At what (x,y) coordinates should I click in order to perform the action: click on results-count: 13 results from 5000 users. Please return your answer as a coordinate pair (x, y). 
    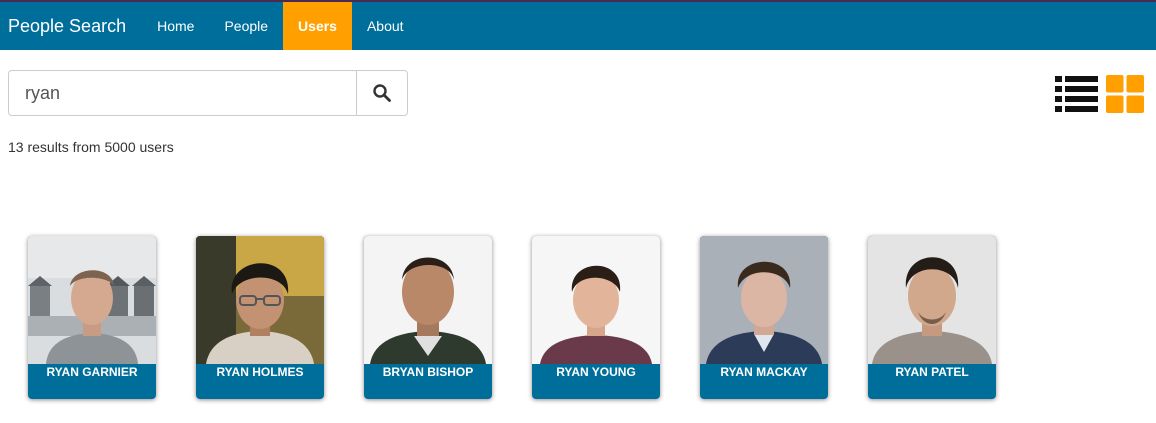
    Looking at the image, I should click on (91, 147).